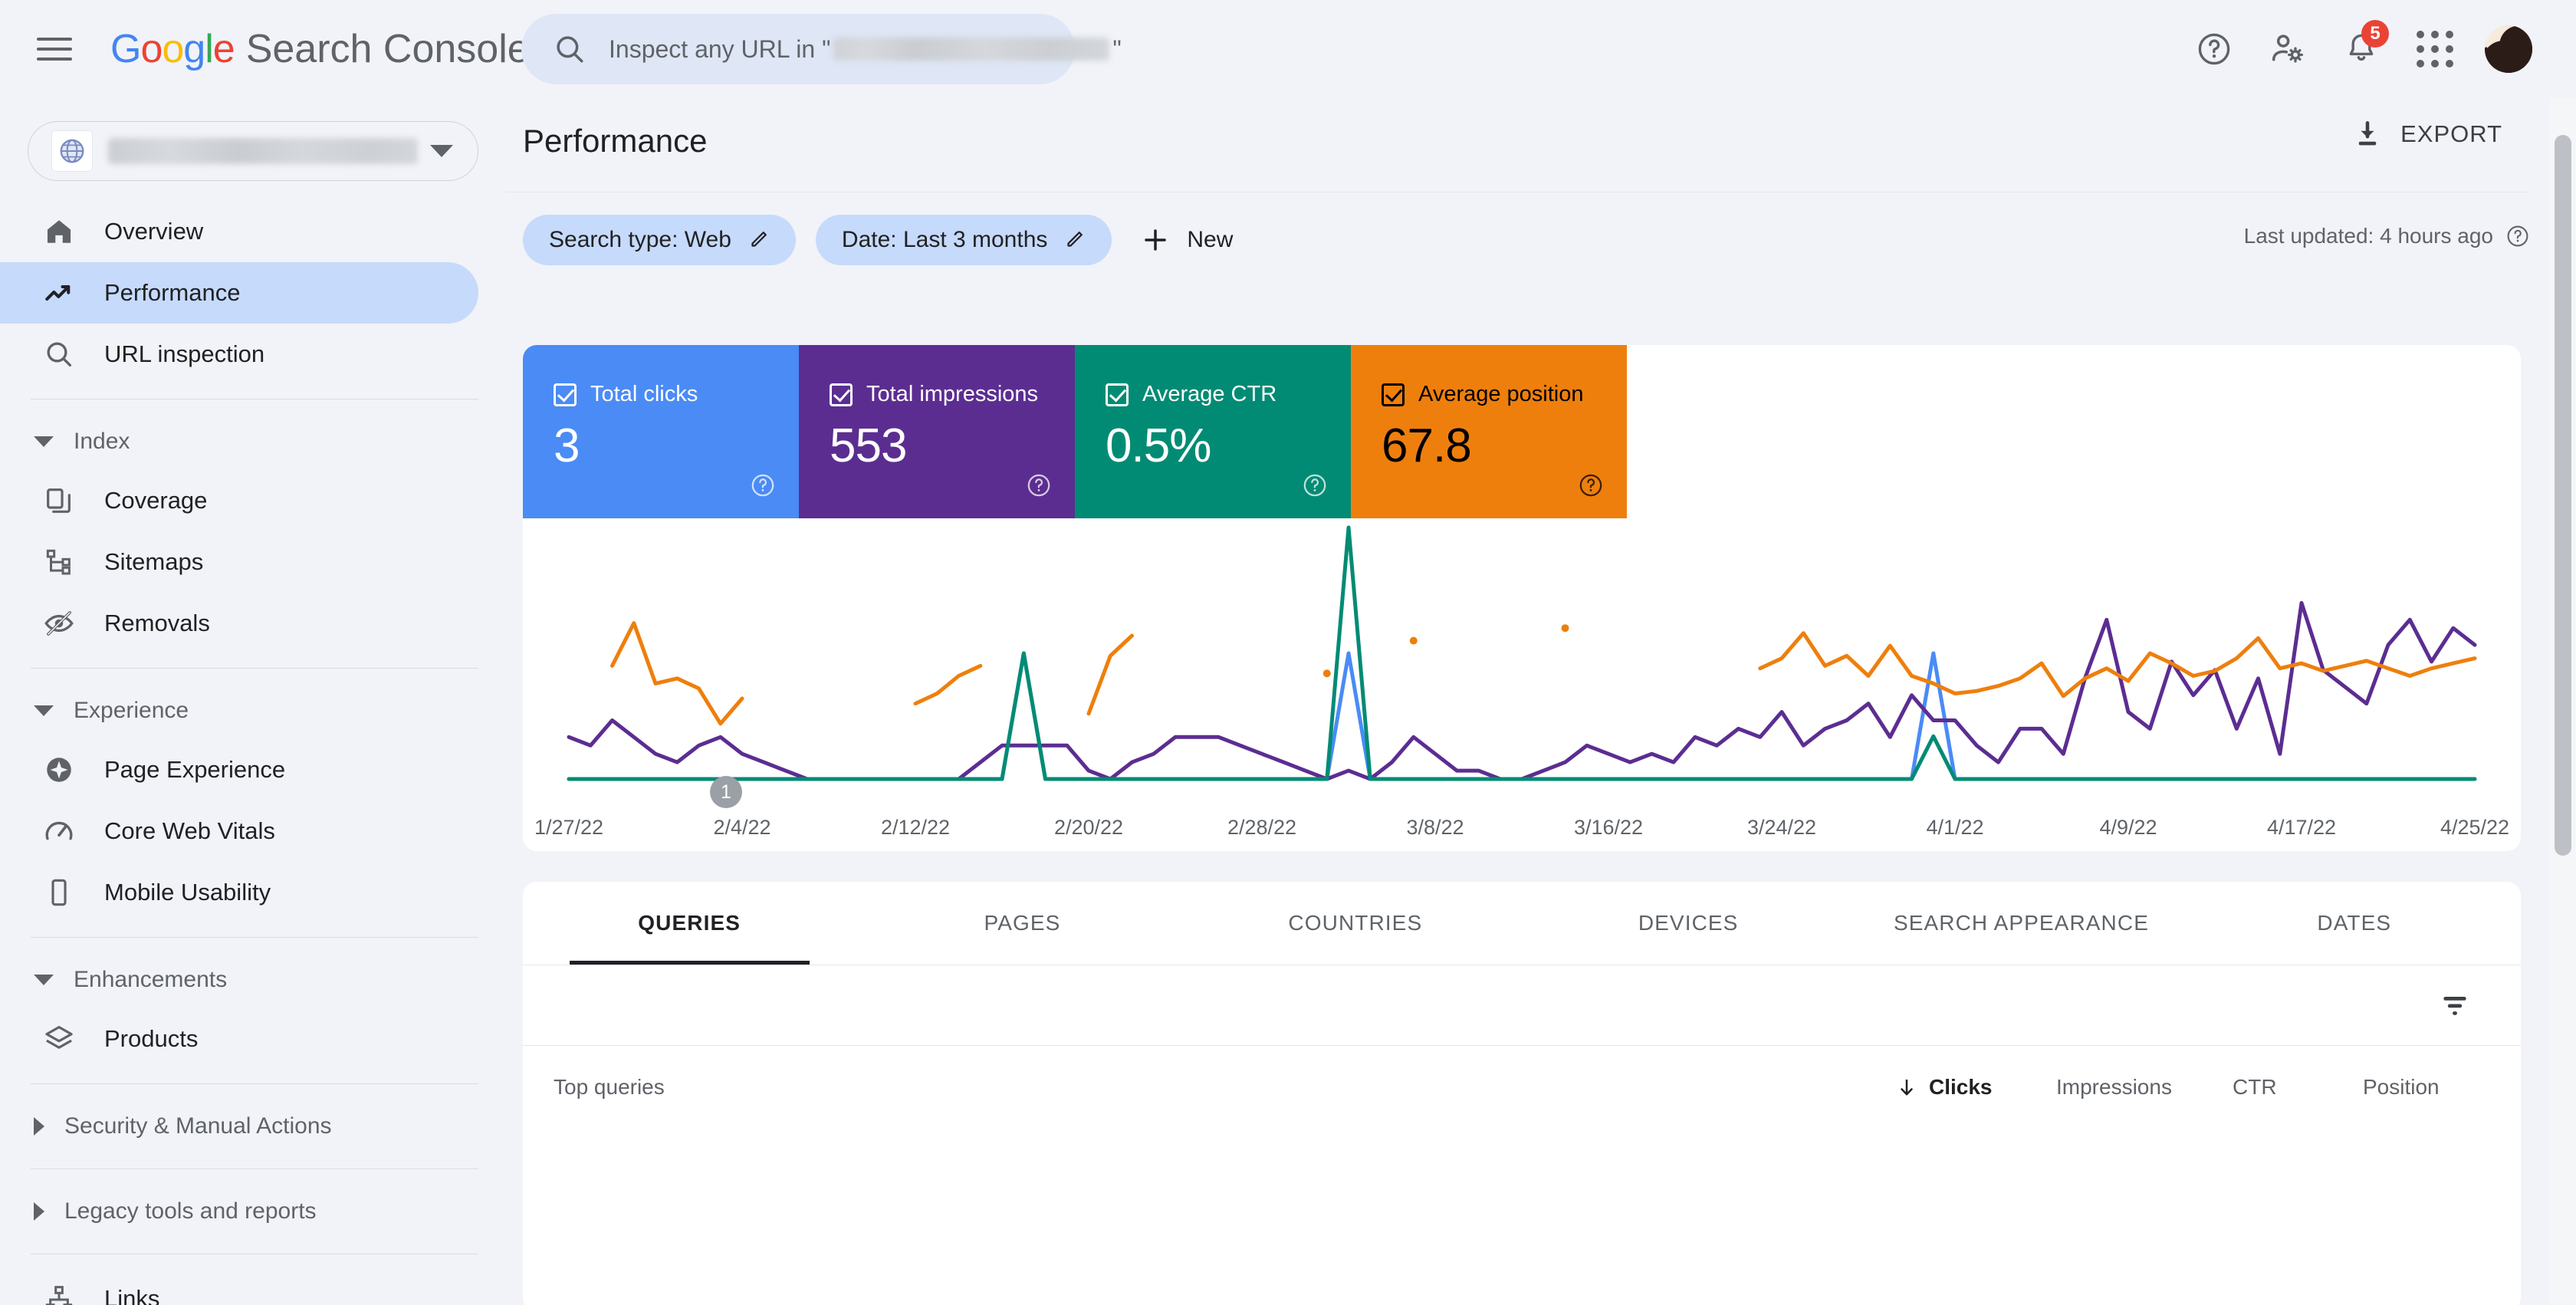  What do you see at coordinates (2362, 49) in the screenshot?
I see `notifications-button: 5` at bounding box center [2362, 49].